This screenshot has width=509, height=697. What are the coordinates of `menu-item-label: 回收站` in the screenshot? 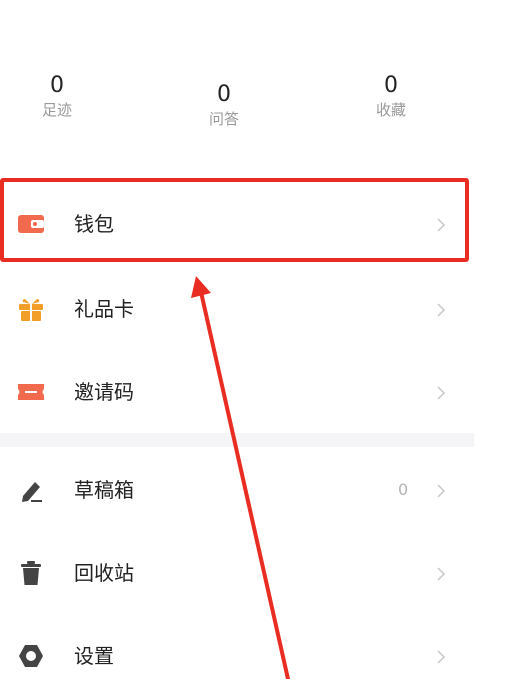 It's located at (104, 573).